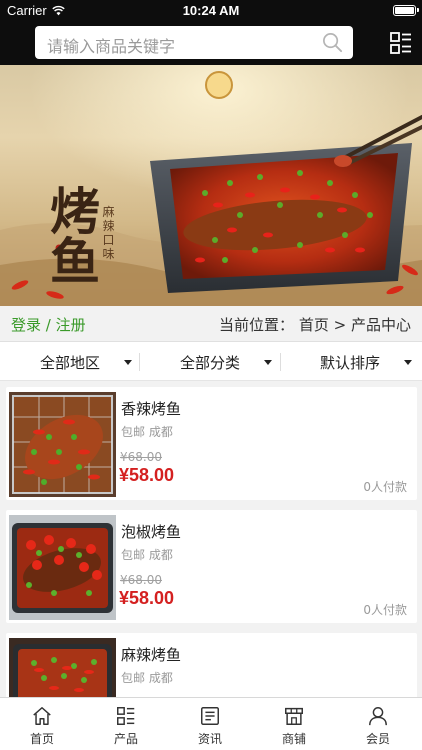 The width and height of the screenshot is (422, 750). I want to click on top-header: 请输入商品关键字, so click(211, 43).